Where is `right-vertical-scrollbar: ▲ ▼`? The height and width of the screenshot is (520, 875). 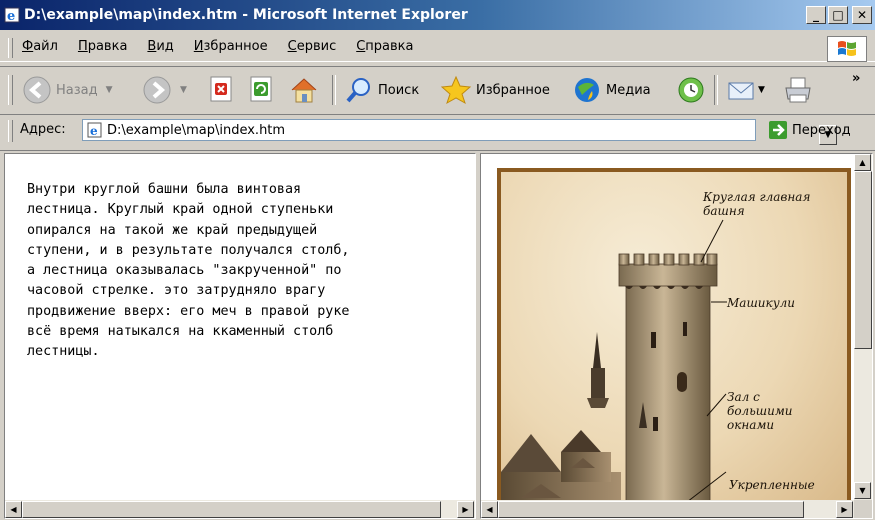 right-vertical-scrollbar: ▲ ▼ is located at coordinates (863, 327).